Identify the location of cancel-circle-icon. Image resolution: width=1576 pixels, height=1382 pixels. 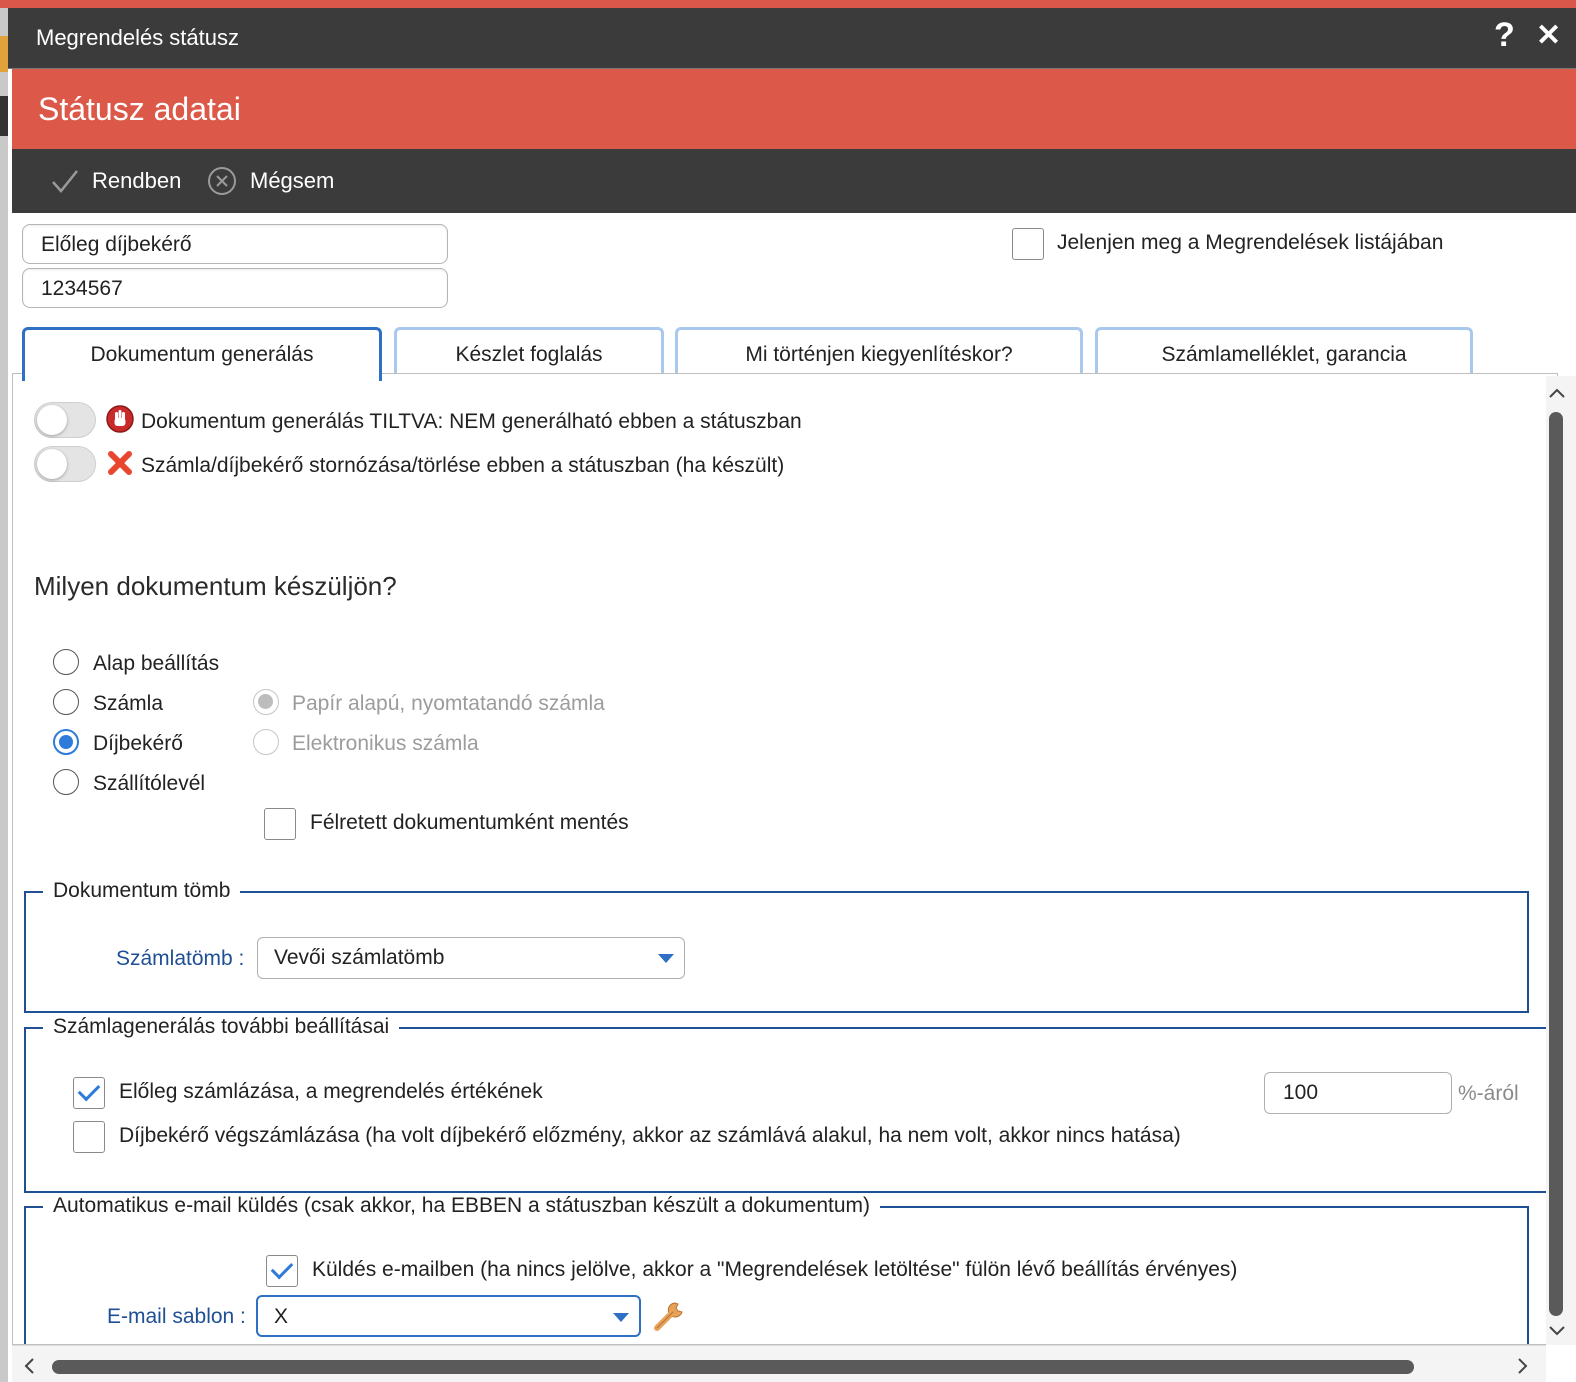
(222, 181).